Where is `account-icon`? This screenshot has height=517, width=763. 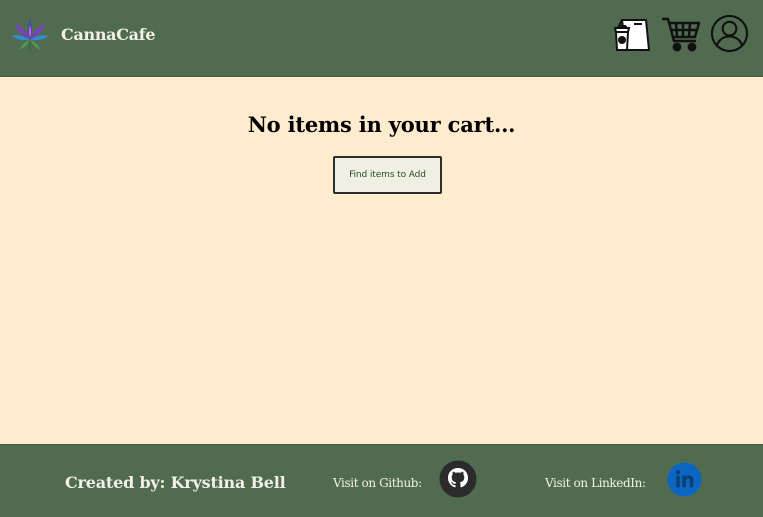 account-icon is located at coordinates (729, 33).